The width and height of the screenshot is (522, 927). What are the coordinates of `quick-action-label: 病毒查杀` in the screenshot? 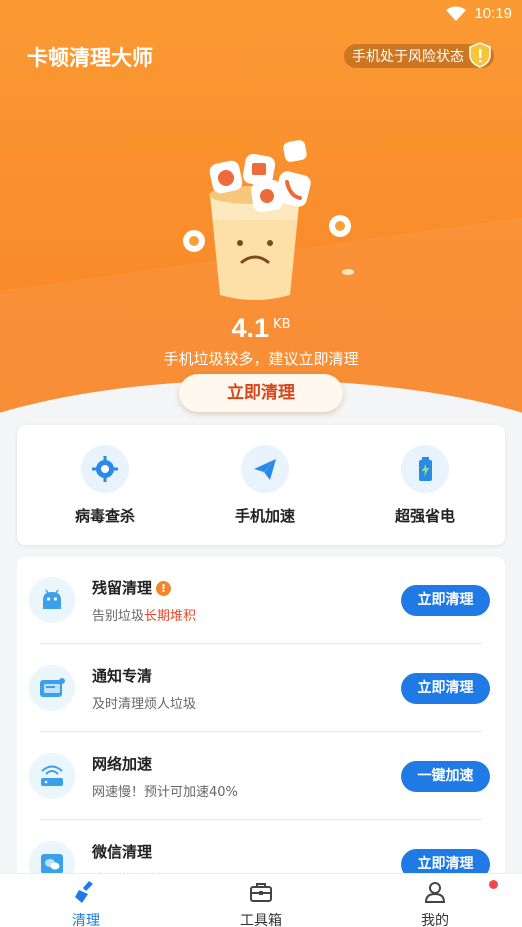 It's located at (104, 516).